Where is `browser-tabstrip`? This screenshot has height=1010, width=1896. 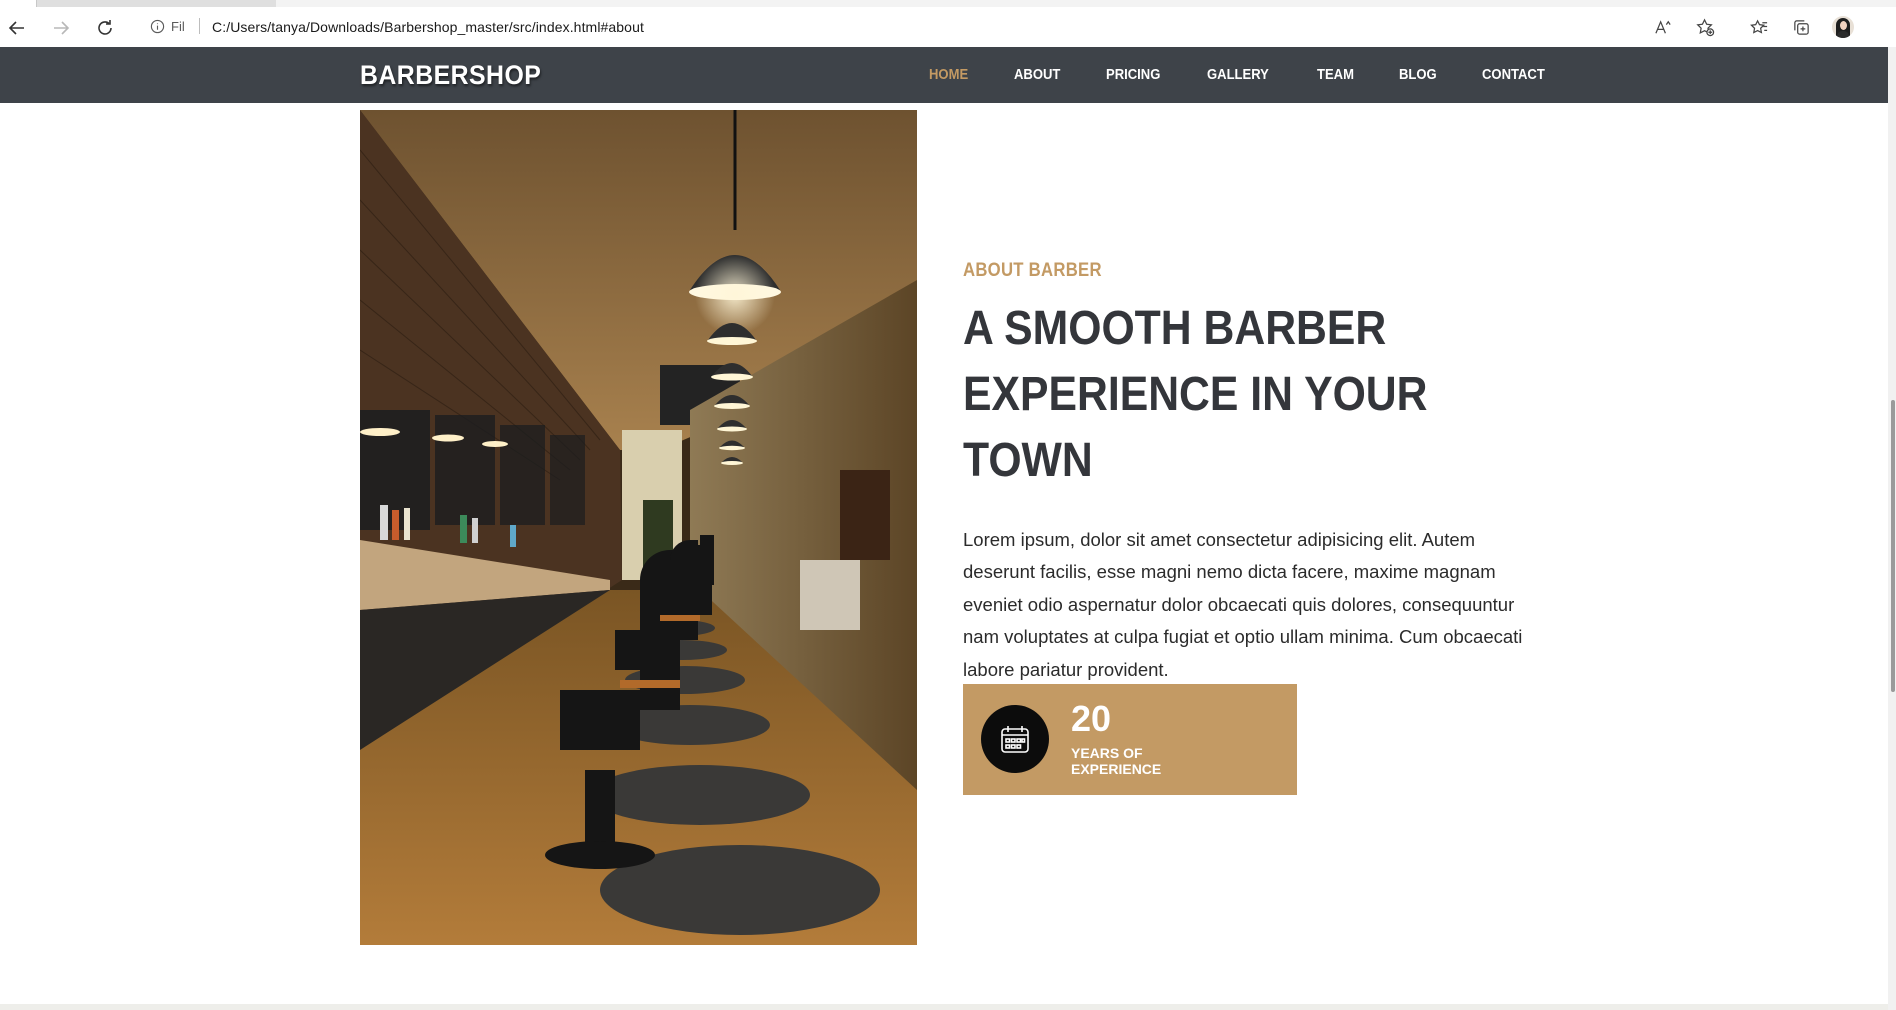
browser-tabstrip is located at coordinates (948, 3).